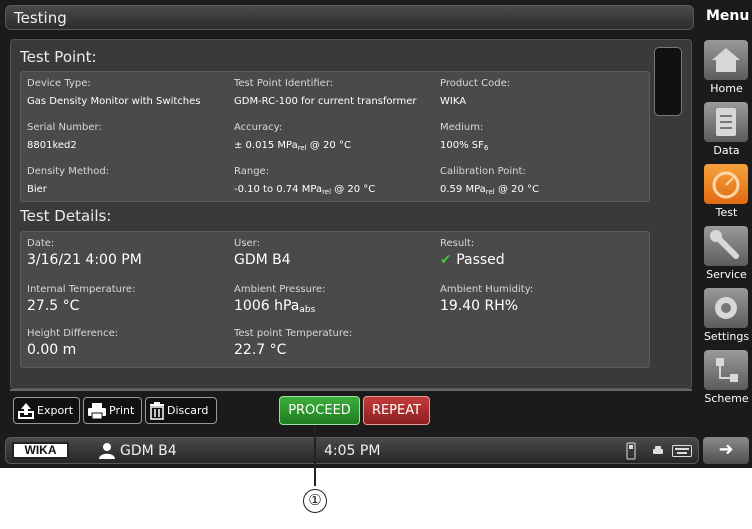 This screenshot has height=529, width=752. I want to click on status-bar: WIKA GDM B4 4:05 PM, so click(352, 450).